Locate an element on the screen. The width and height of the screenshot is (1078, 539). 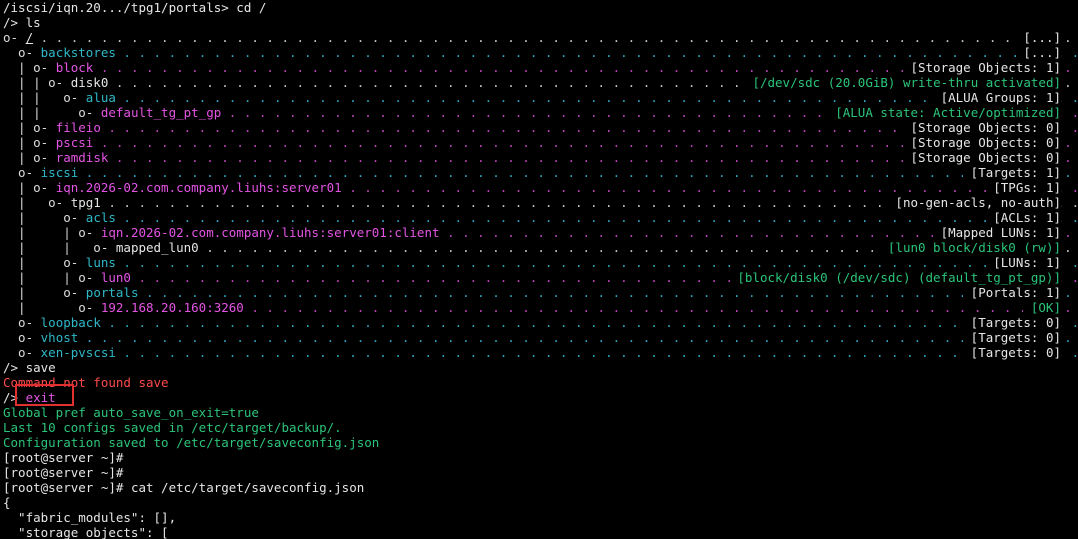
exit-command: exit is located at coordinates (37, 397).